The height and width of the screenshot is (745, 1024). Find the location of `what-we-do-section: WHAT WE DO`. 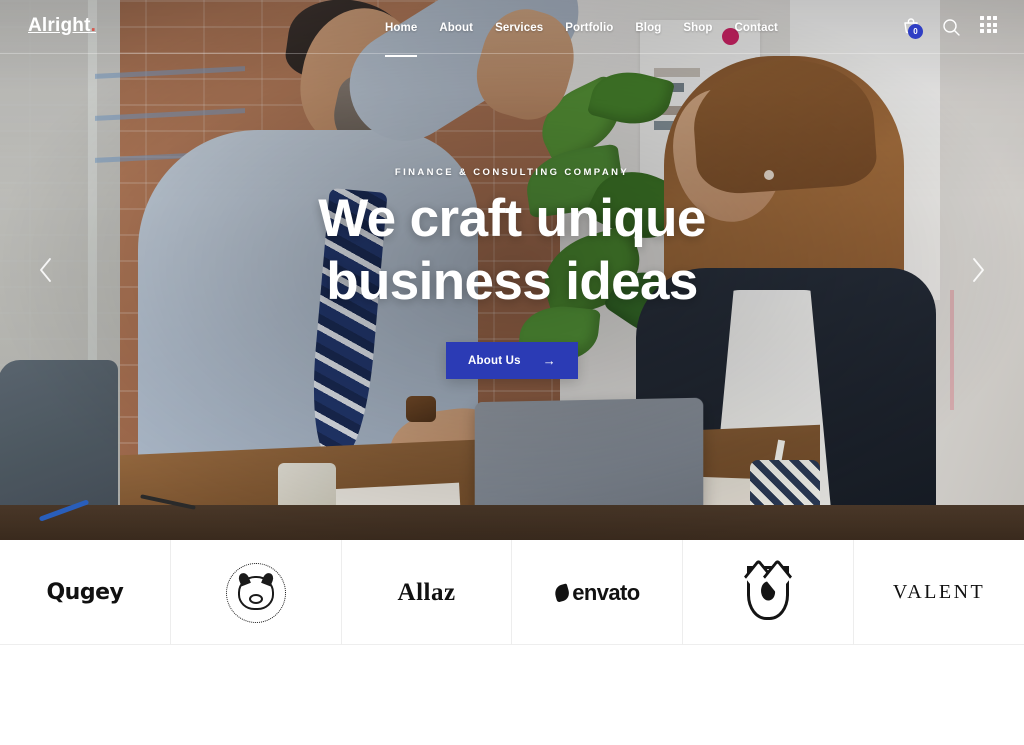

what-we-do-section: WHAT WE DO is located at coordinates (512, 695).